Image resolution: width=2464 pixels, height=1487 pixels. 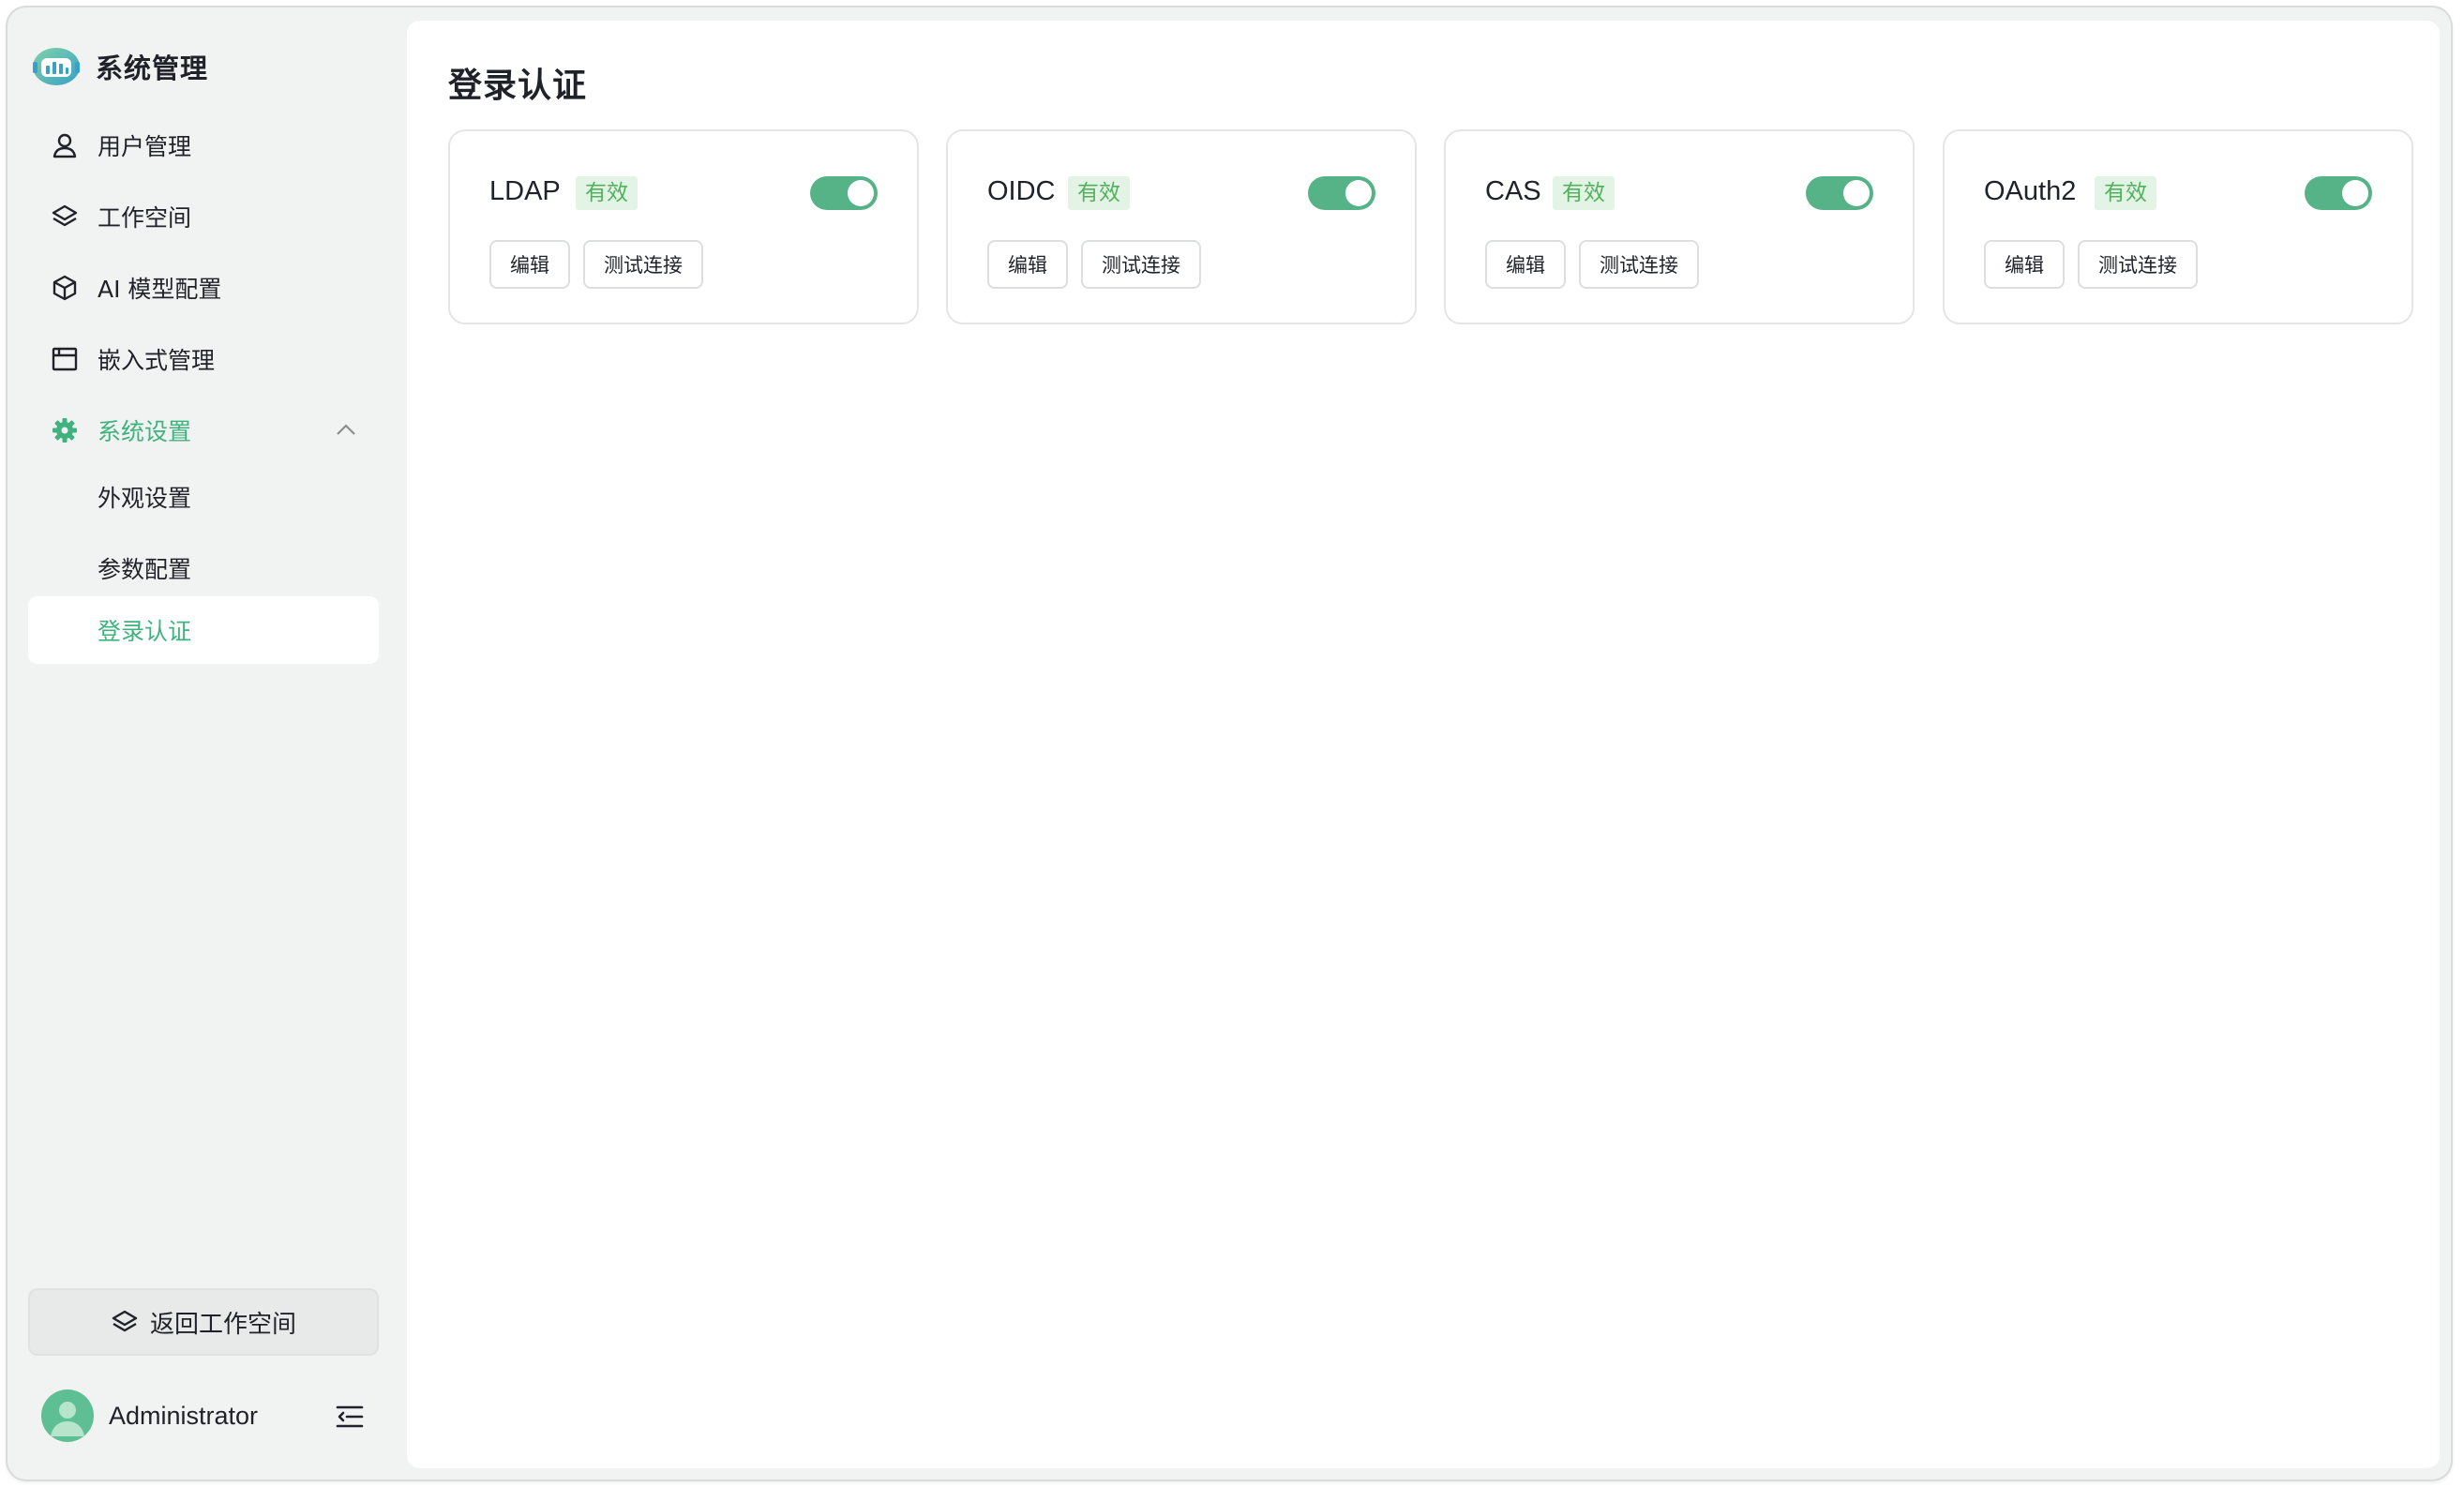 What do you see at coordinates (56, 66) in the screenshot?
I see `app-logo-icon` at bounding box center [56, 66].